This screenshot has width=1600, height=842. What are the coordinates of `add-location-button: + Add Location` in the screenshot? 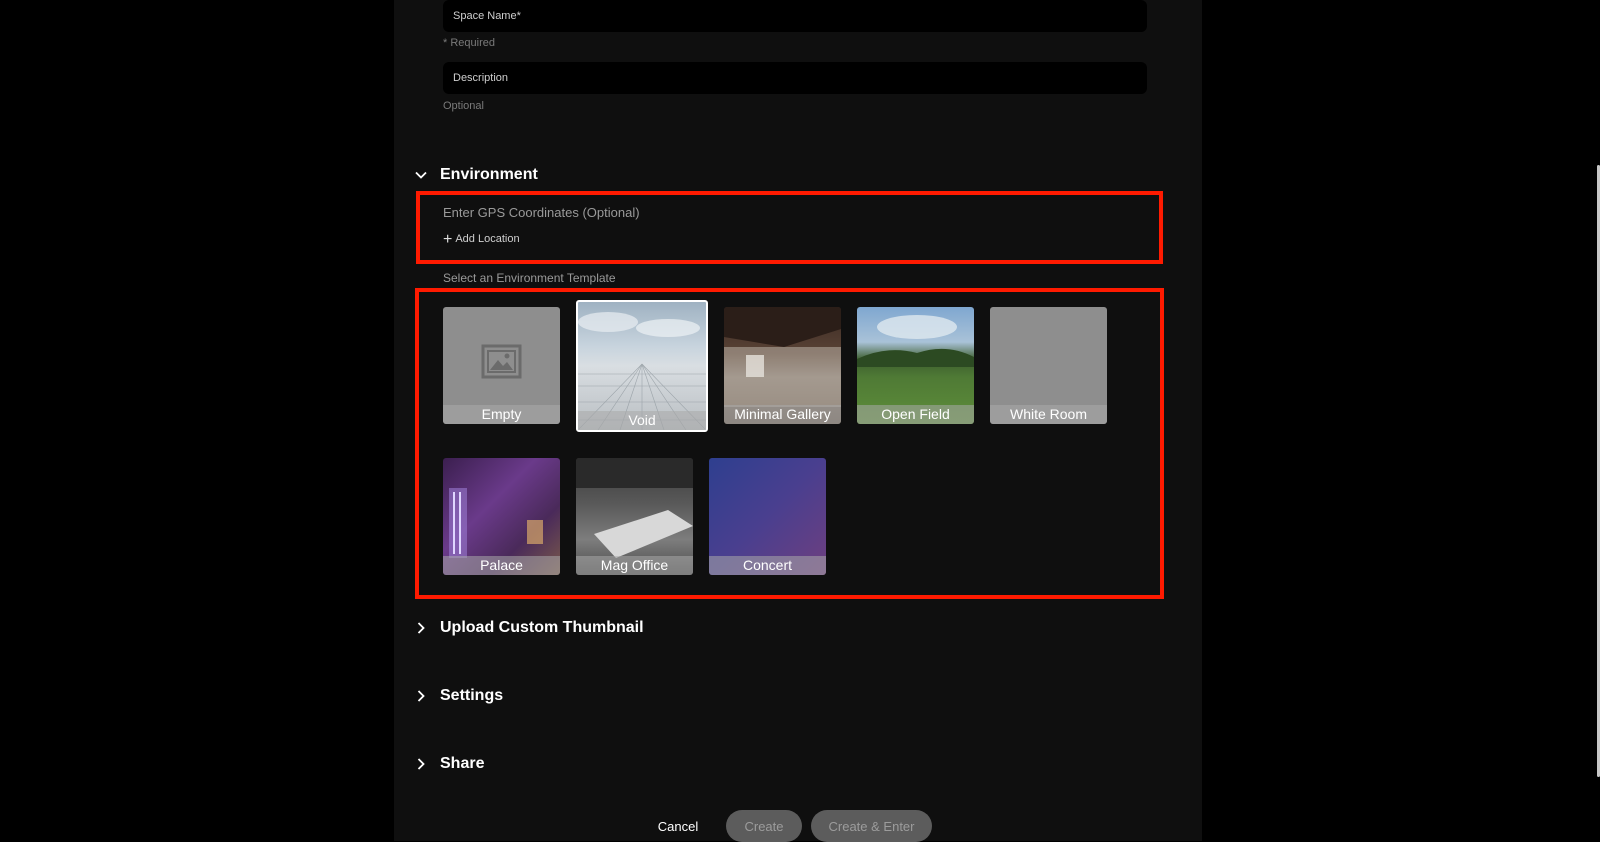 It's located at (481, 239).